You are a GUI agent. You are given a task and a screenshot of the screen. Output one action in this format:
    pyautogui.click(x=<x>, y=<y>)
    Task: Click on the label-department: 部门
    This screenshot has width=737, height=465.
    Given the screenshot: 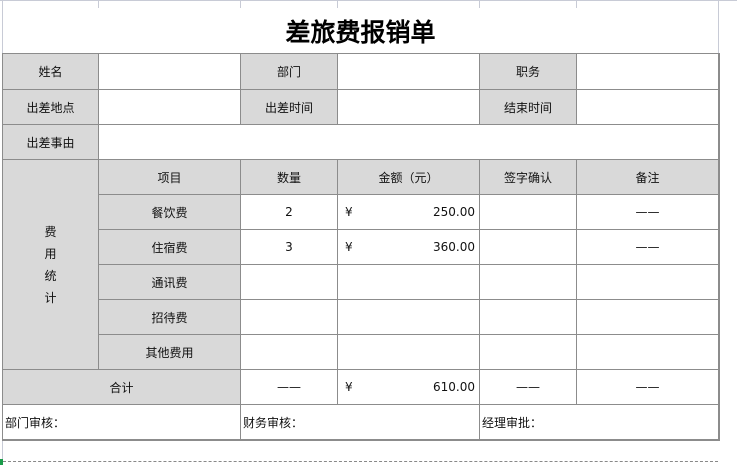 What is the action you would take?
    pyautogui.click(x=289, y=72)
    